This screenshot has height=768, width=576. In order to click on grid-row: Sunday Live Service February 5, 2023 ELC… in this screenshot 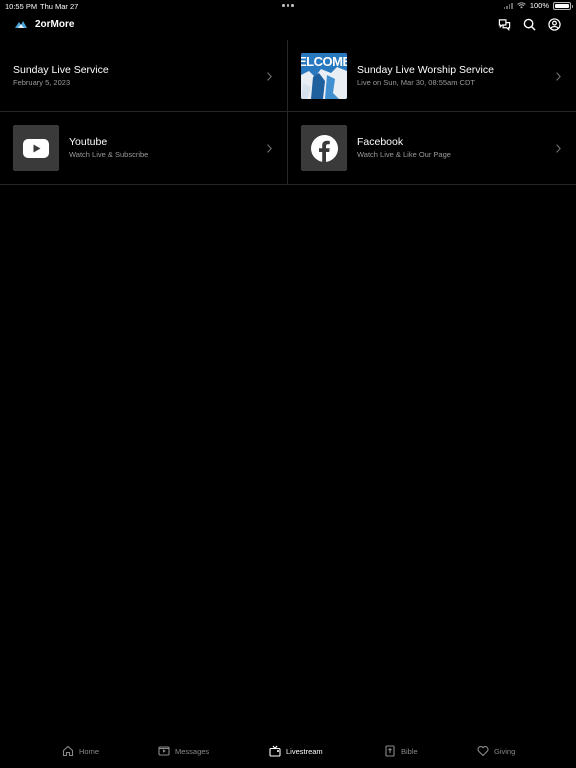, I will do `click(288, 76)`.